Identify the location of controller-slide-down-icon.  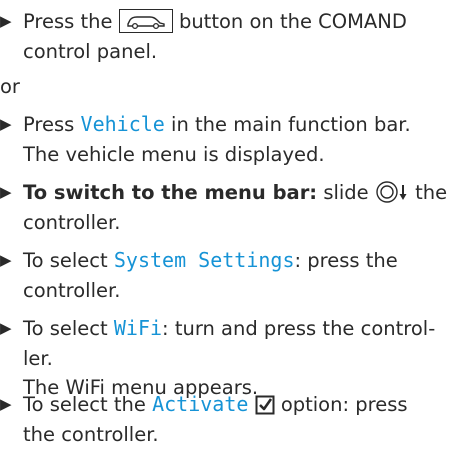
(392, 196).